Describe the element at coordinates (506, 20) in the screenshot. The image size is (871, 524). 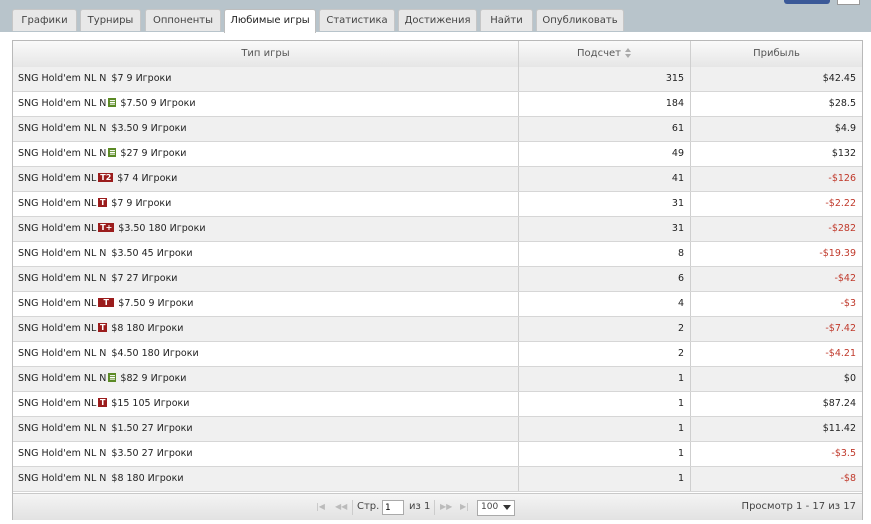
I see `tab-search: Найти` at that location.